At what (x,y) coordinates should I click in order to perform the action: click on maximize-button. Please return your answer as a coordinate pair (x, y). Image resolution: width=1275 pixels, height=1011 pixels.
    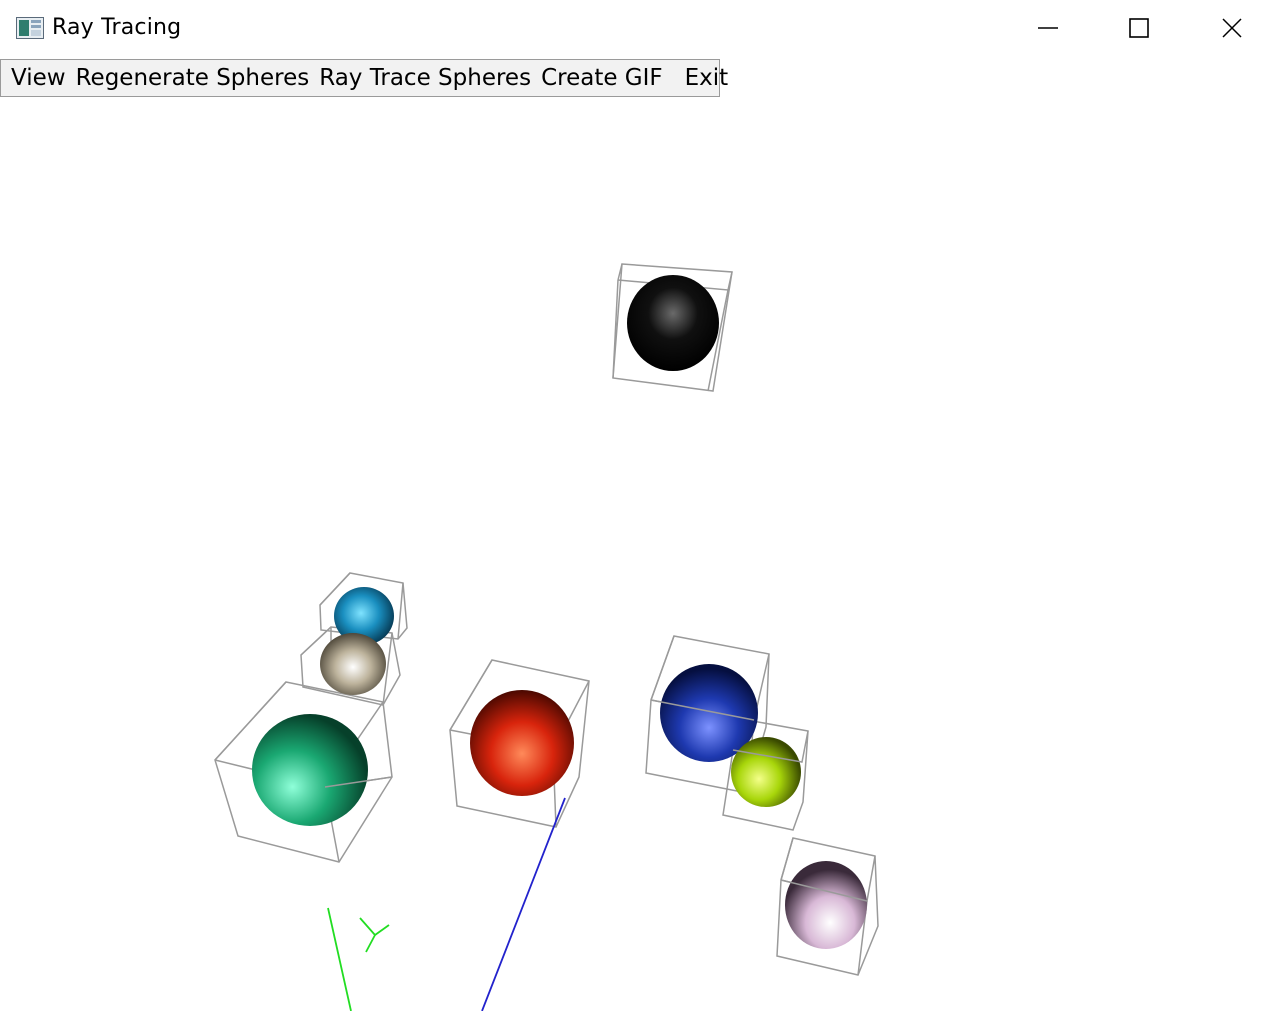
    Looking at the image, I should click on (1139, 28).